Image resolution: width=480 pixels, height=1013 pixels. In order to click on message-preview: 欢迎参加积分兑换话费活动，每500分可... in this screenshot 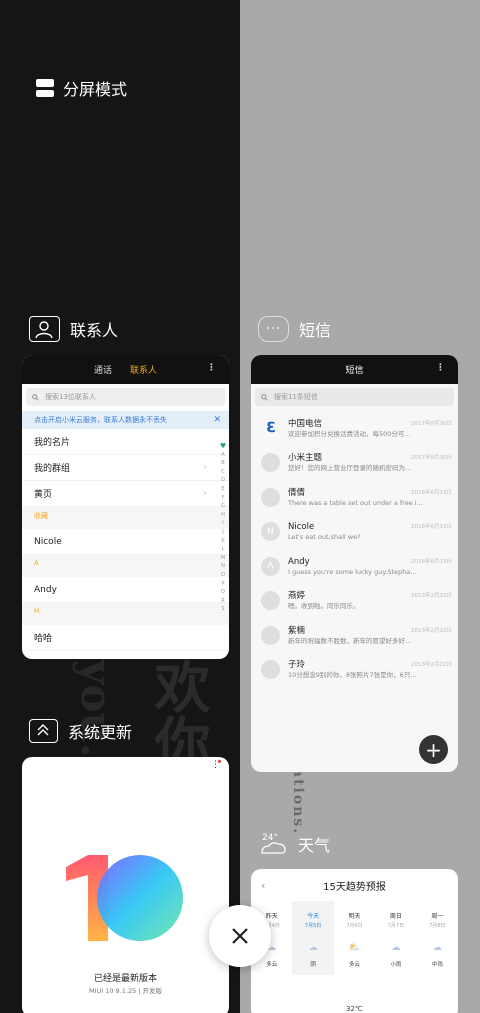, I will do `click(349, 433)`.